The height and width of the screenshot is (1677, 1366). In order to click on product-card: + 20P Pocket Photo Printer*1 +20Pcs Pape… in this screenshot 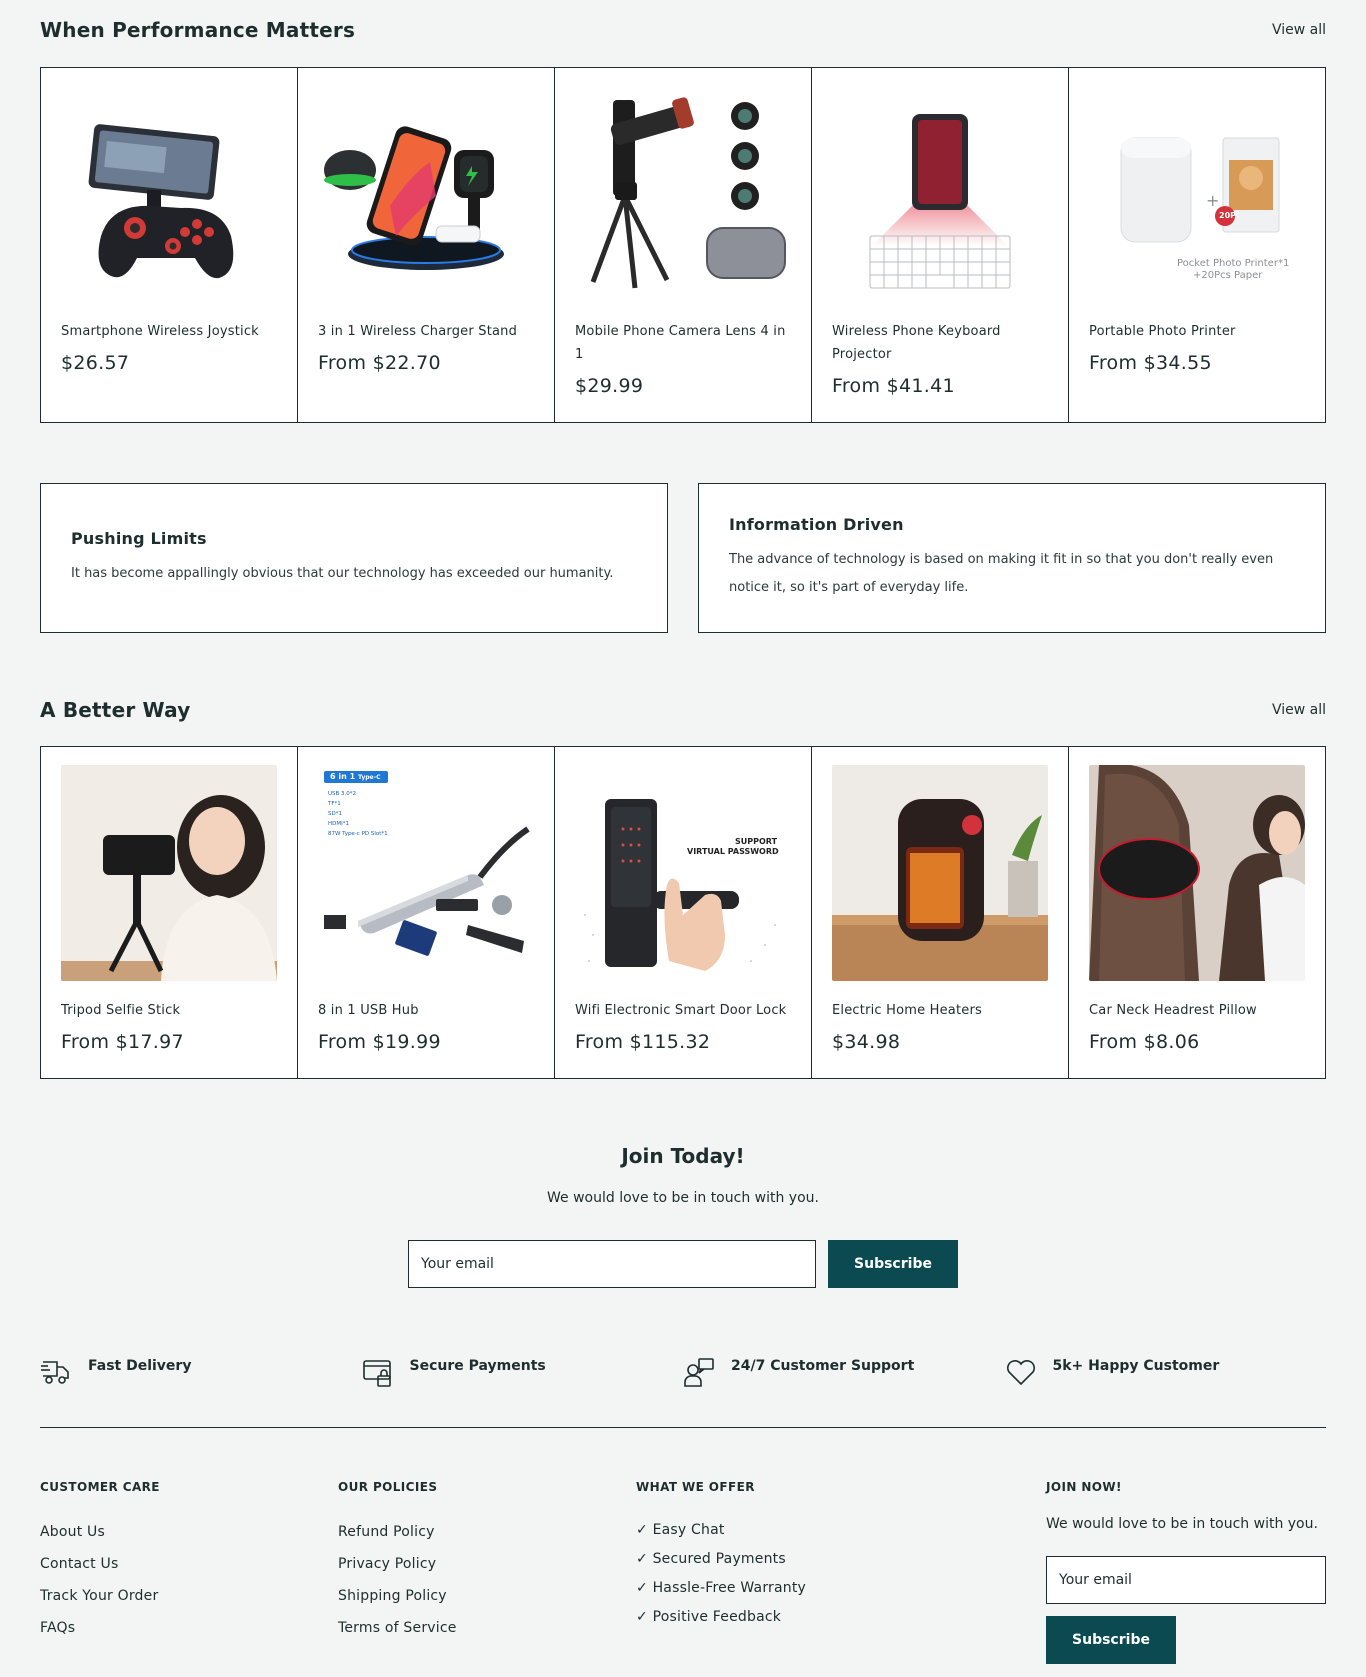, I will do `click(1197, 245)`.